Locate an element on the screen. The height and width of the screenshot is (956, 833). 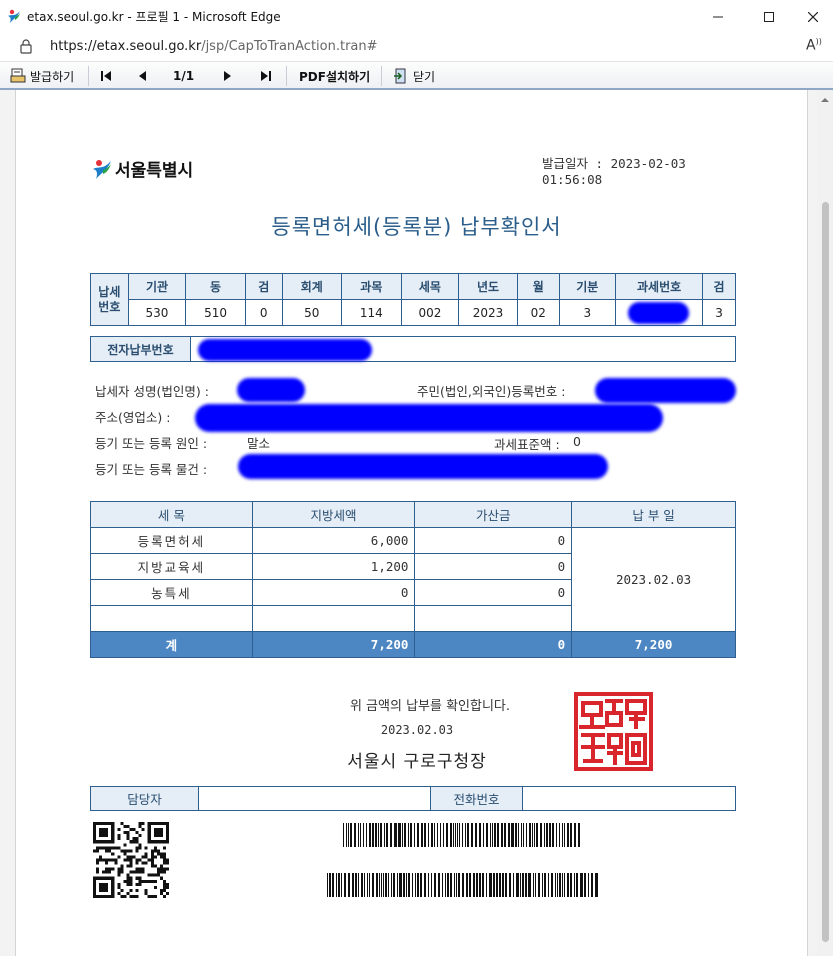
table-row: 등록면허세 6,000 0 2023.02.03 is located at coordinates (413, 579).